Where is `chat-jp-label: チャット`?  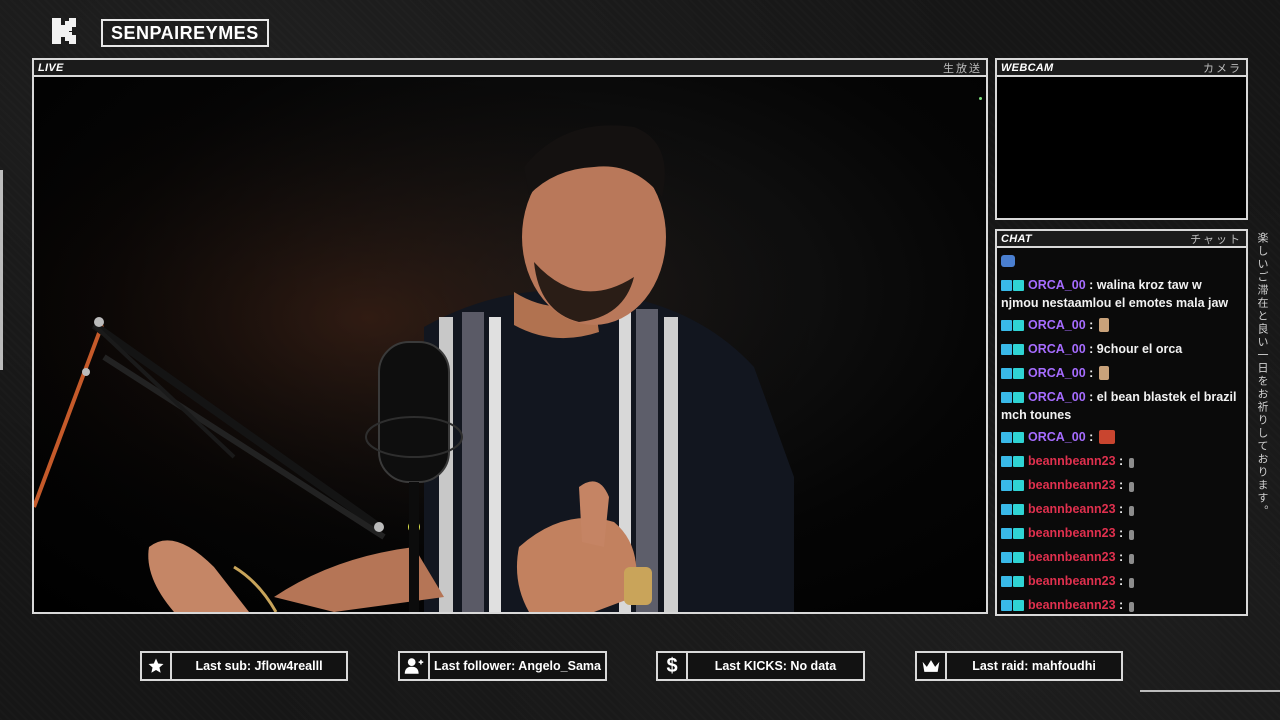
chat-jp-label: チャット is located at coordinates (1216, 239).